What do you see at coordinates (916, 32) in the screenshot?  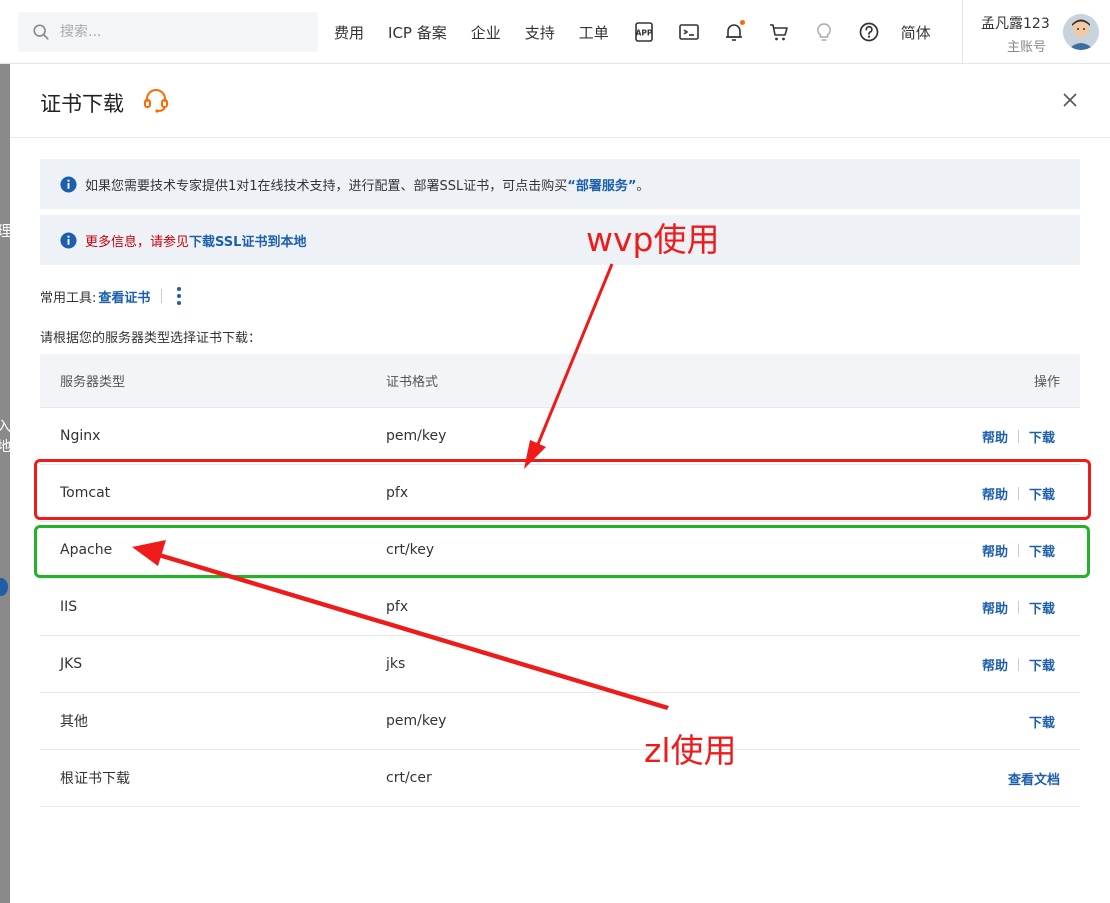 I see `language-switch: 简体` at bounding box center [916, 32].